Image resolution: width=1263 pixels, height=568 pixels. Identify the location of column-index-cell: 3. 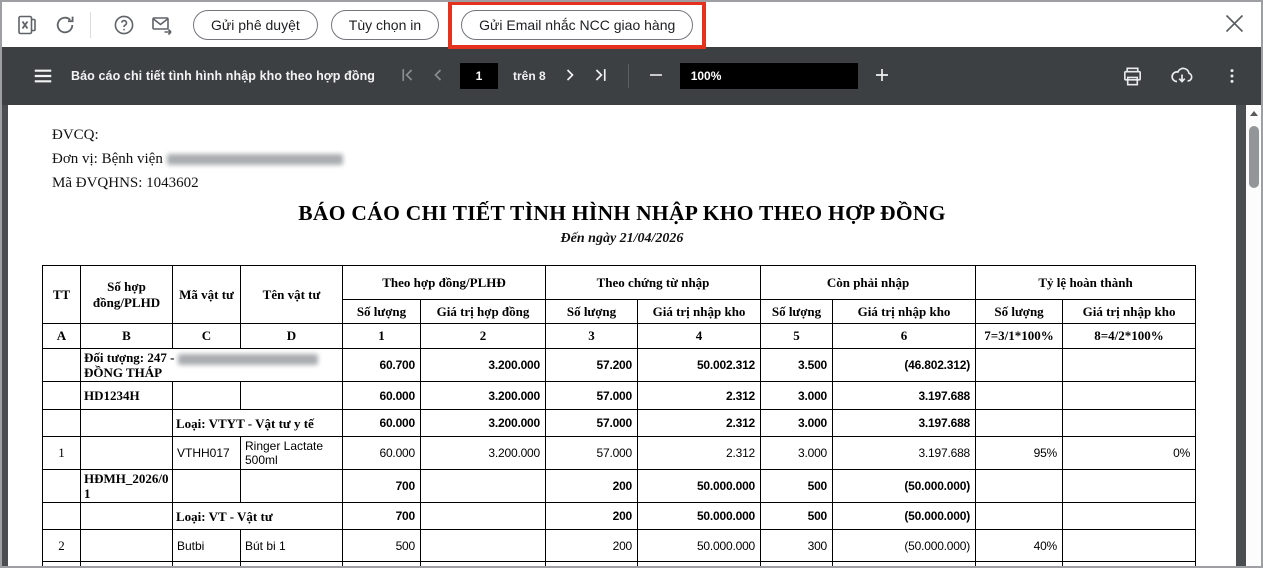
(592, 336).